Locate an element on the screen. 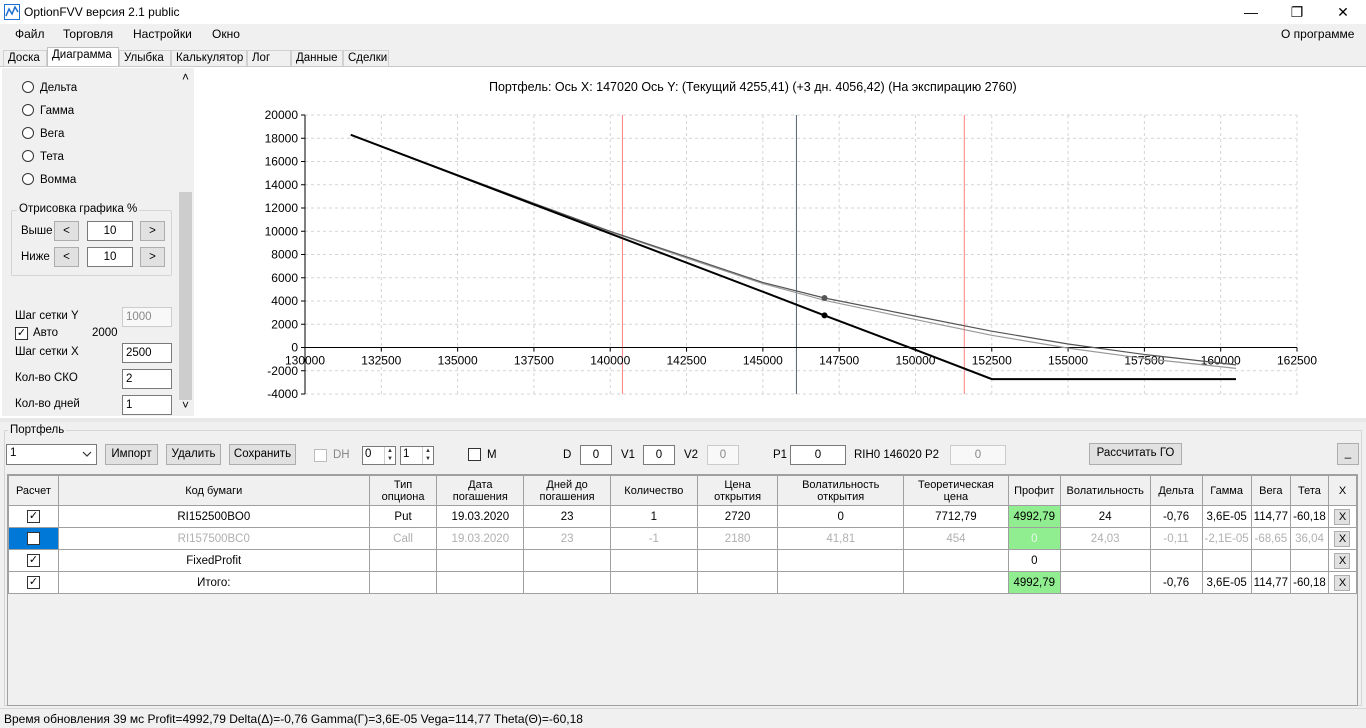  auto-checkbox: ✓ is located at coordinates (21, 333).